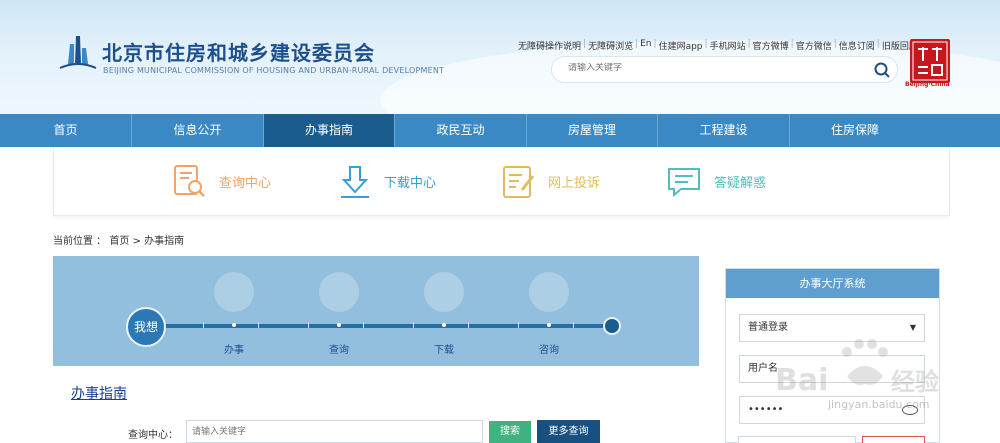 Image resolution: width=1000 pixels, height=443 pixels. Describe the element at coordinates (930, 61) in the screenshot. I see `capital-seal-icon` at that location.